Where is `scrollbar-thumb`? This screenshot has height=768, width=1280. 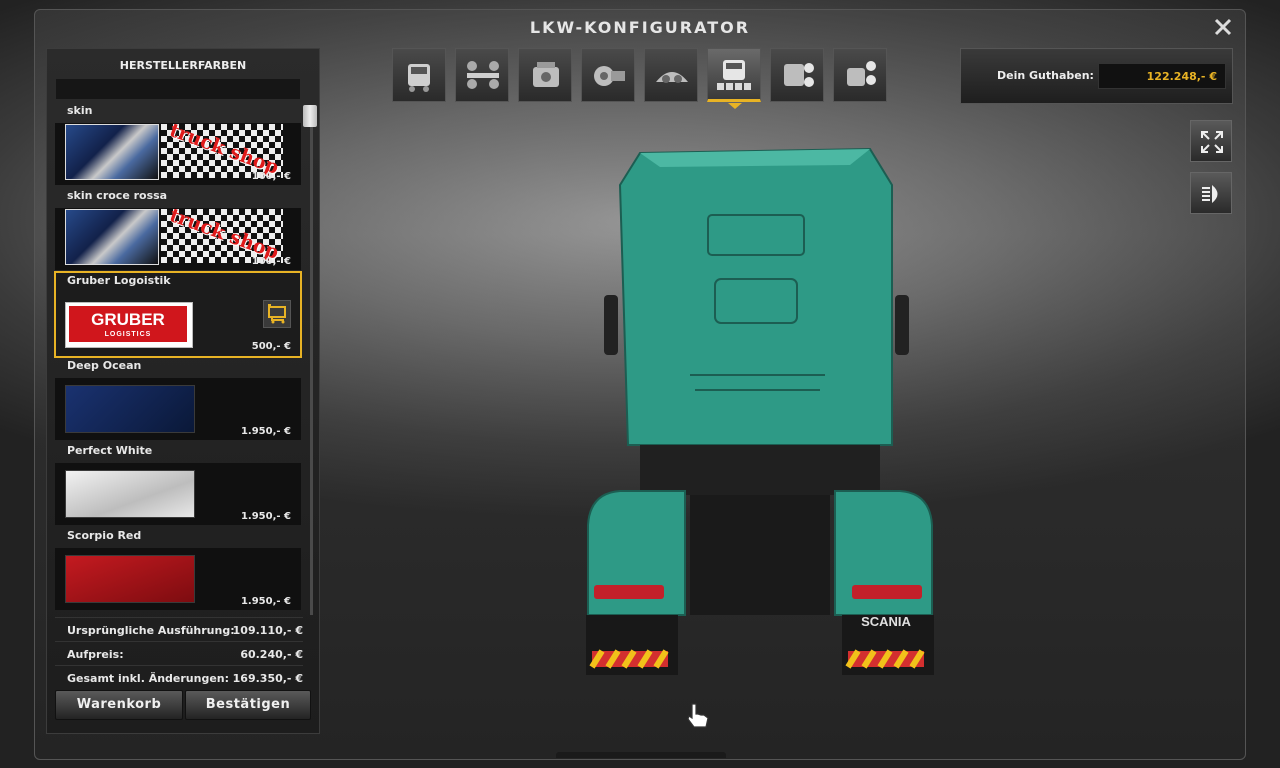
scrollbar-thumb is located at coordinates (310, 116).